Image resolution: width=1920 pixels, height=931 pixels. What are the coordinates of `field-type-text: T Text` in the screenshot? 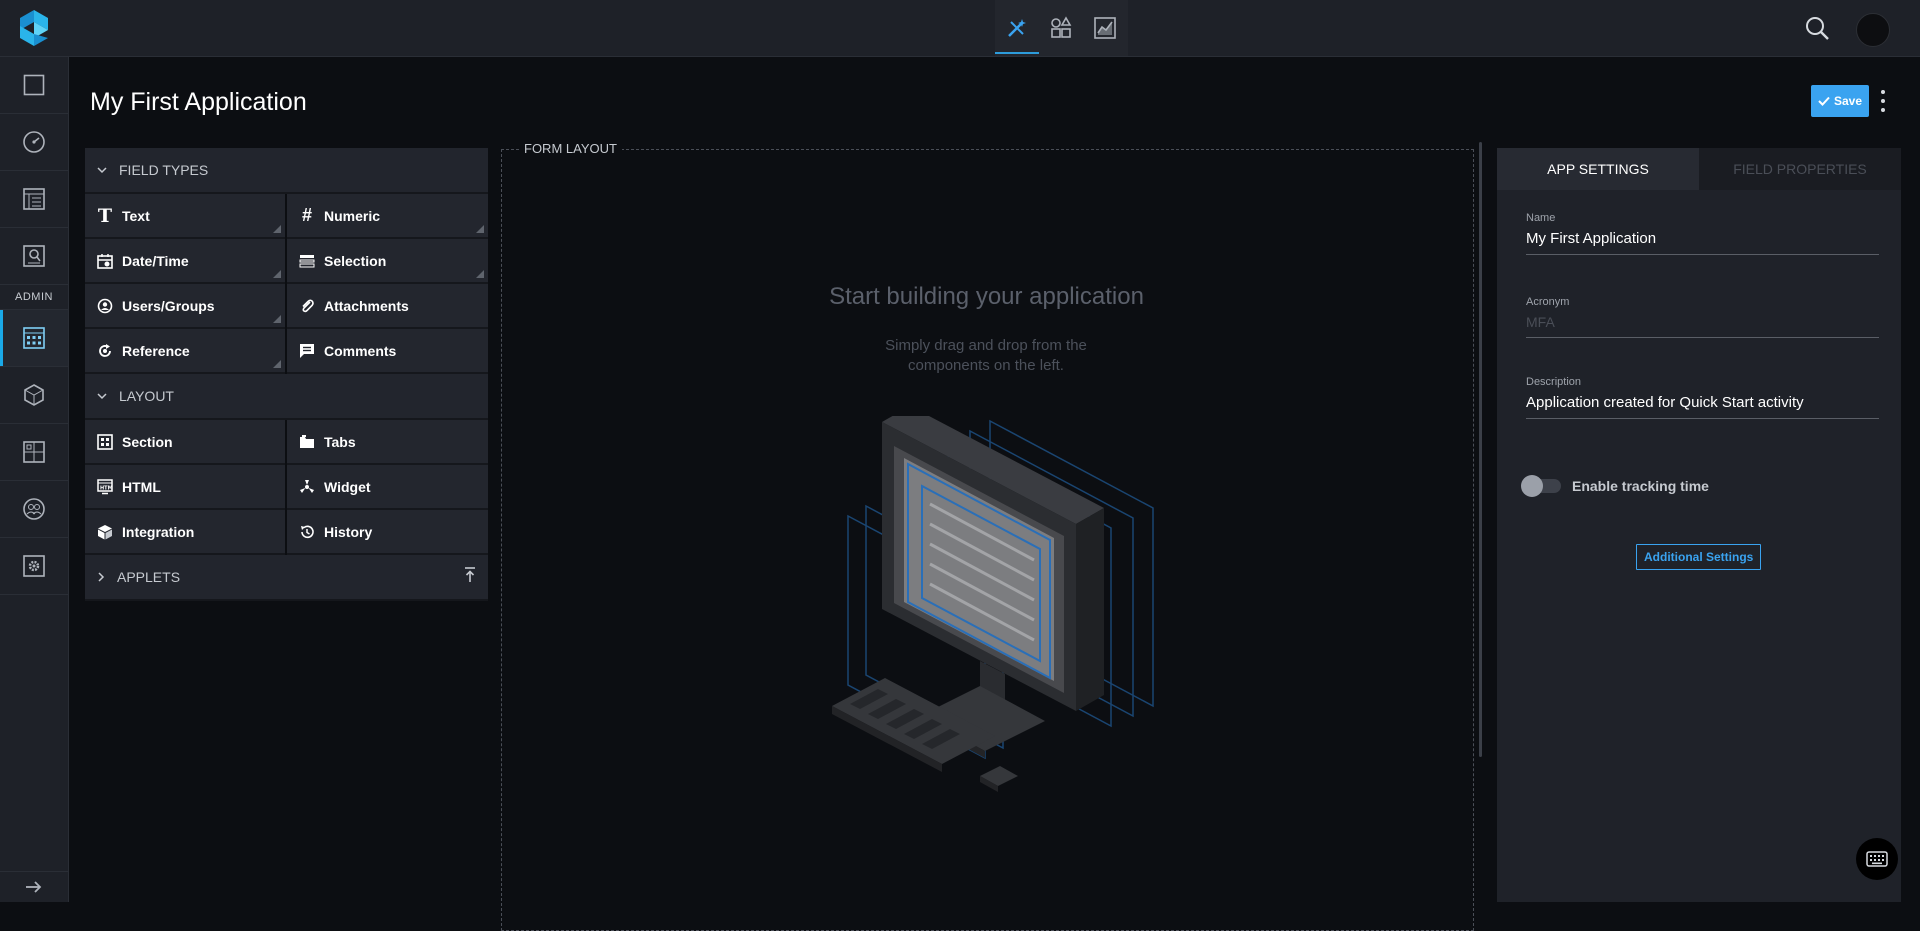 It's located at (185, 216).